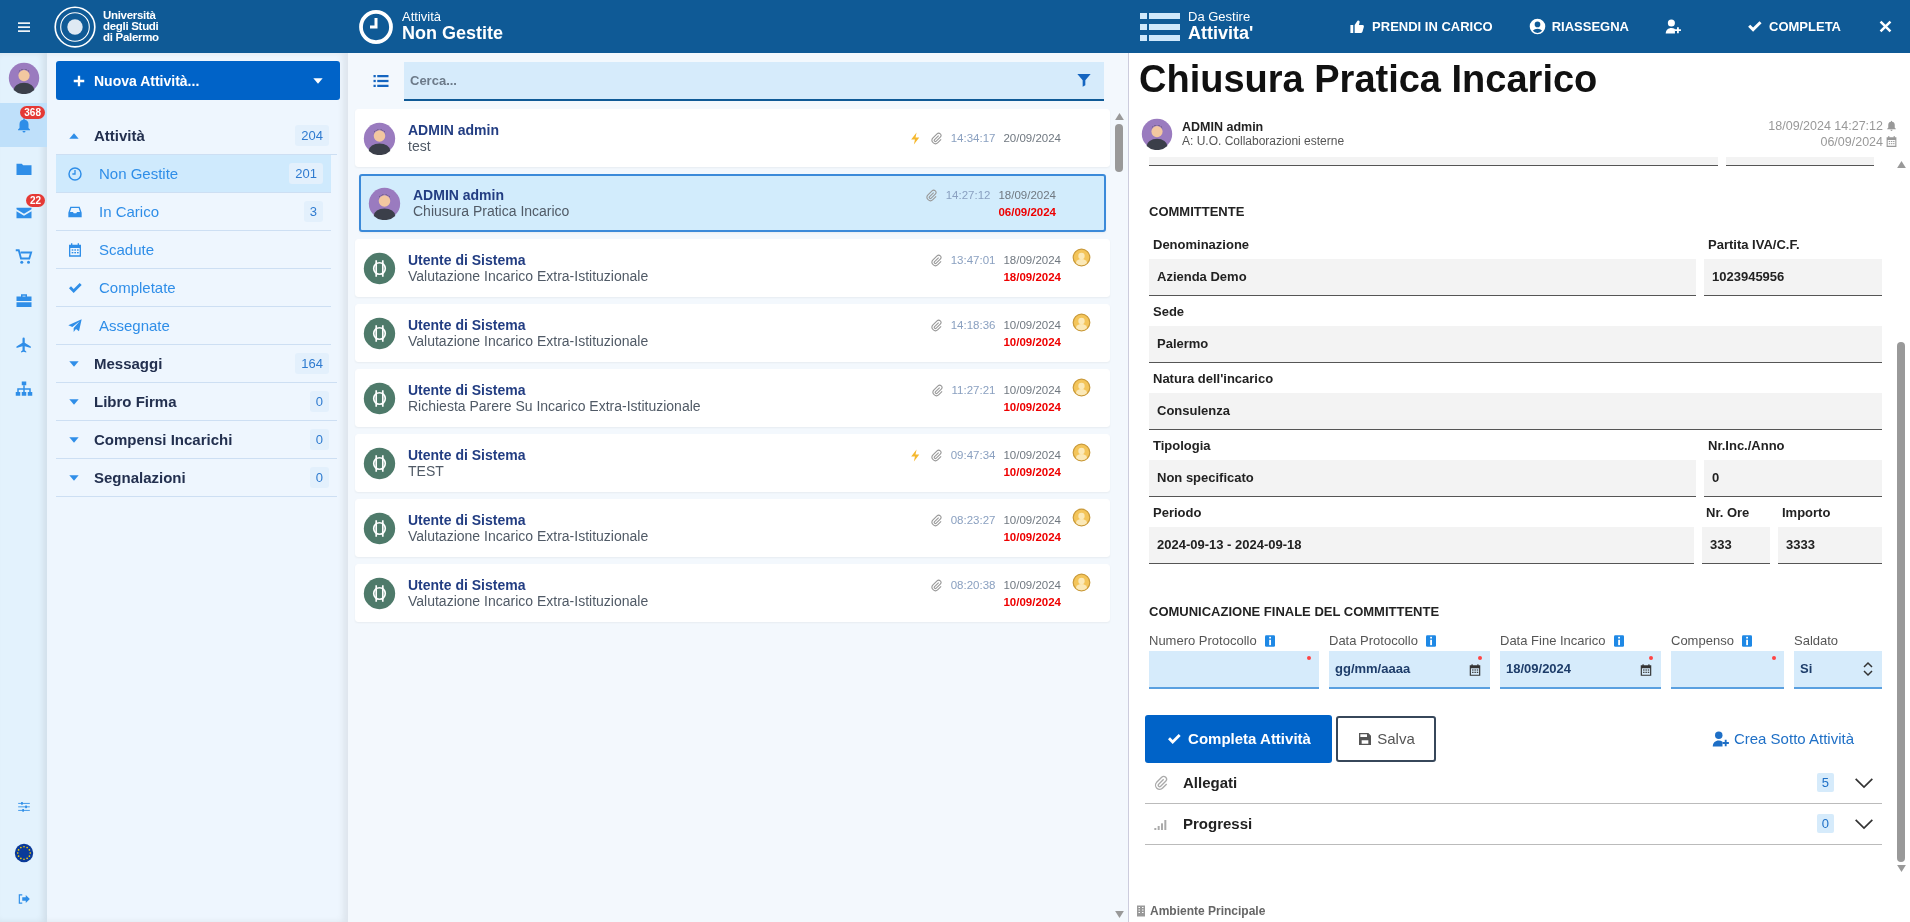 The width and height of the screenshot is (1910, 922). I want to click on select-field: Si, so click(1838, 669).